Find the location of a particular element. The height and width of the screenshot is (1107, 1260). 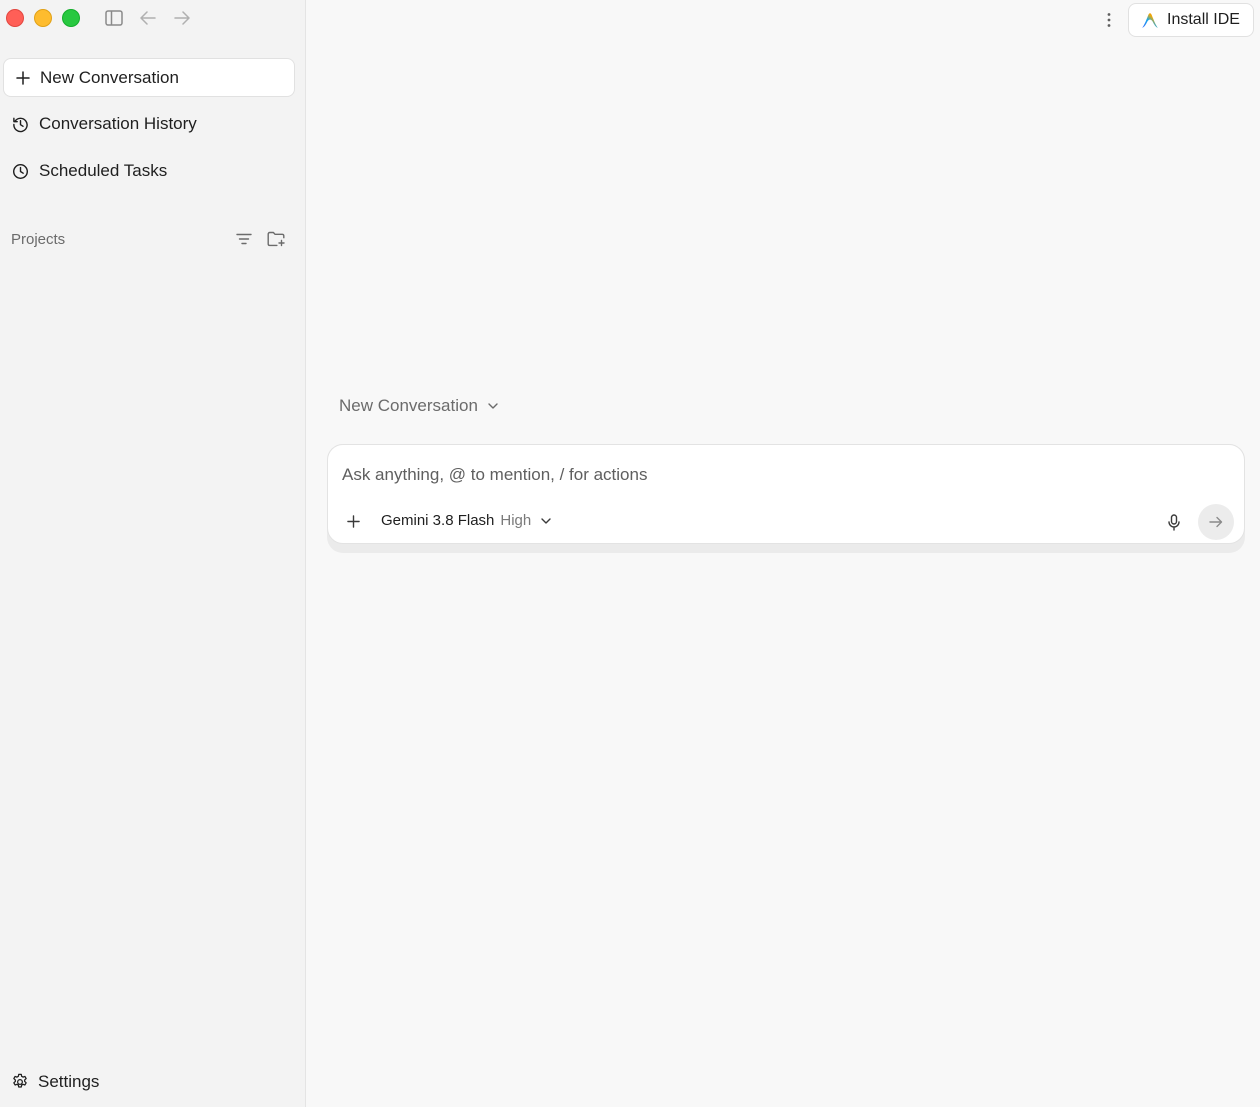

add-context-button is located at coordinates (353, 521).